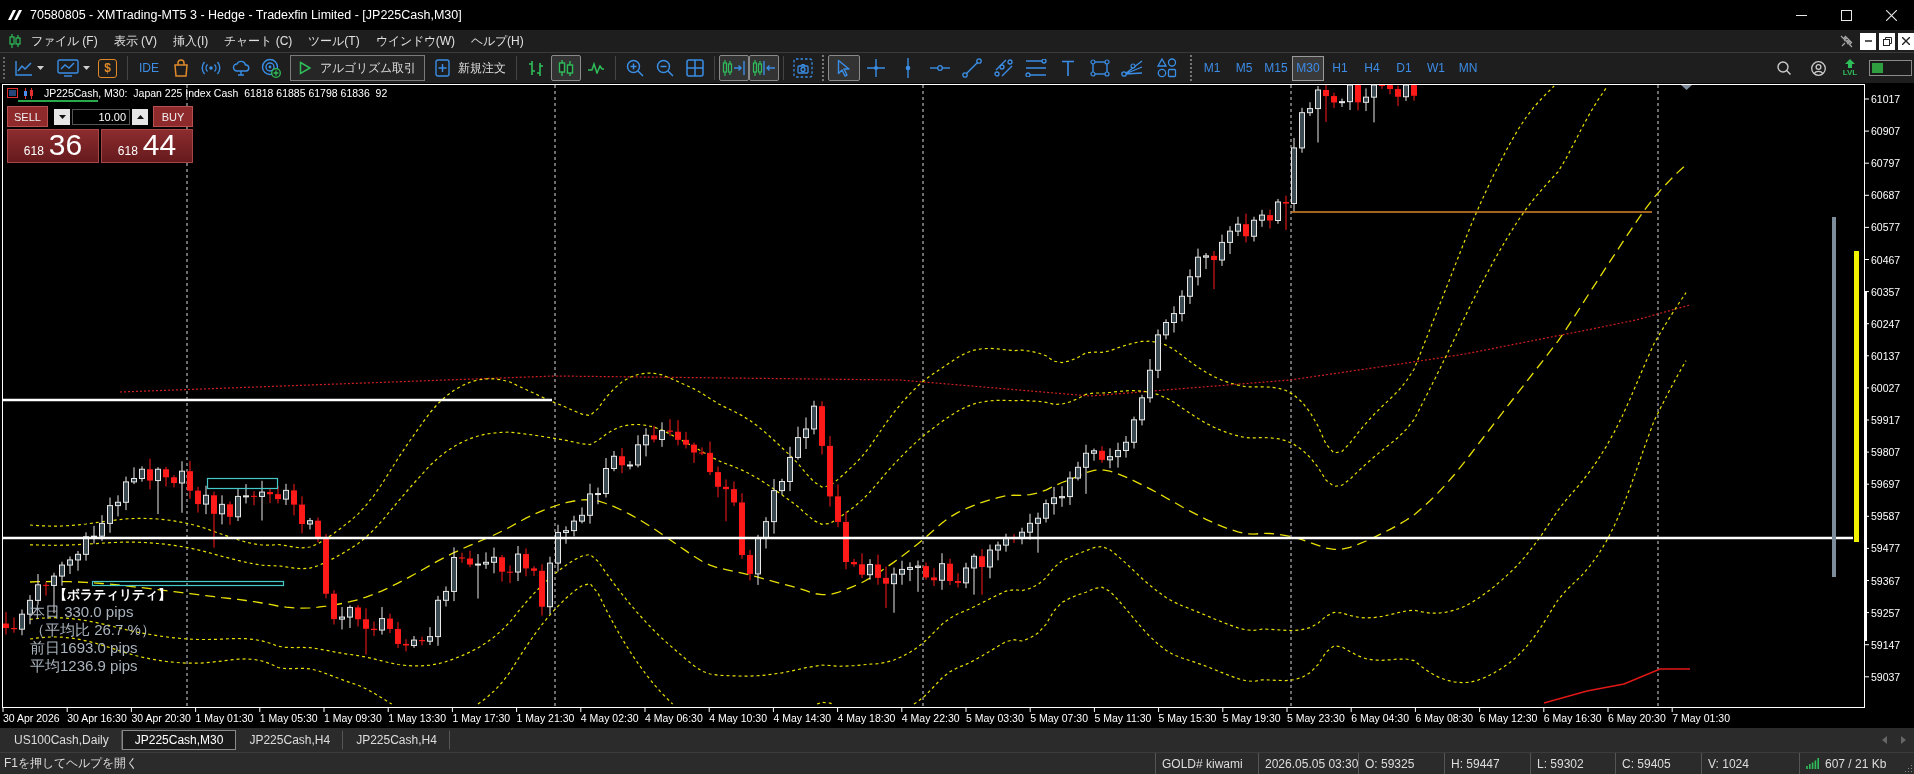 This screenshot has height=774, width=1914. I want to click on candlestick-icon, so click(566, 68).